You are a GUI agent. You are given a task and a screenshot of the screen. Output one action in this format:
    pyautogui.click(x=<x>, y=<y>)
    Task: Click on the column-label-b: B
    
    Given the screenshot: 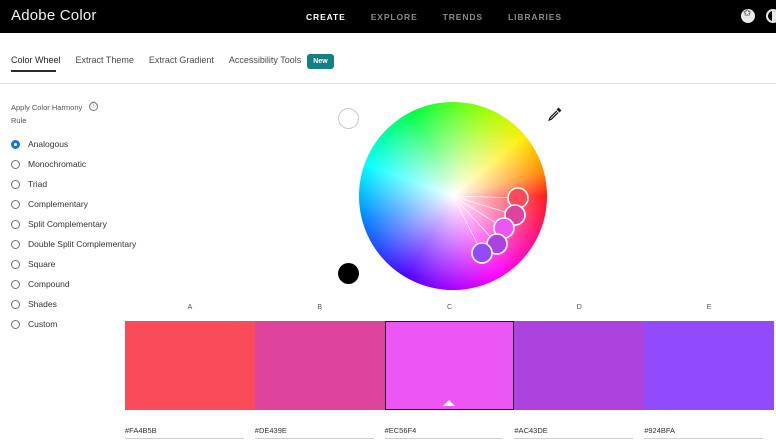 What is the action you would take?
    pyautogui.click(x=320, y=307)
    